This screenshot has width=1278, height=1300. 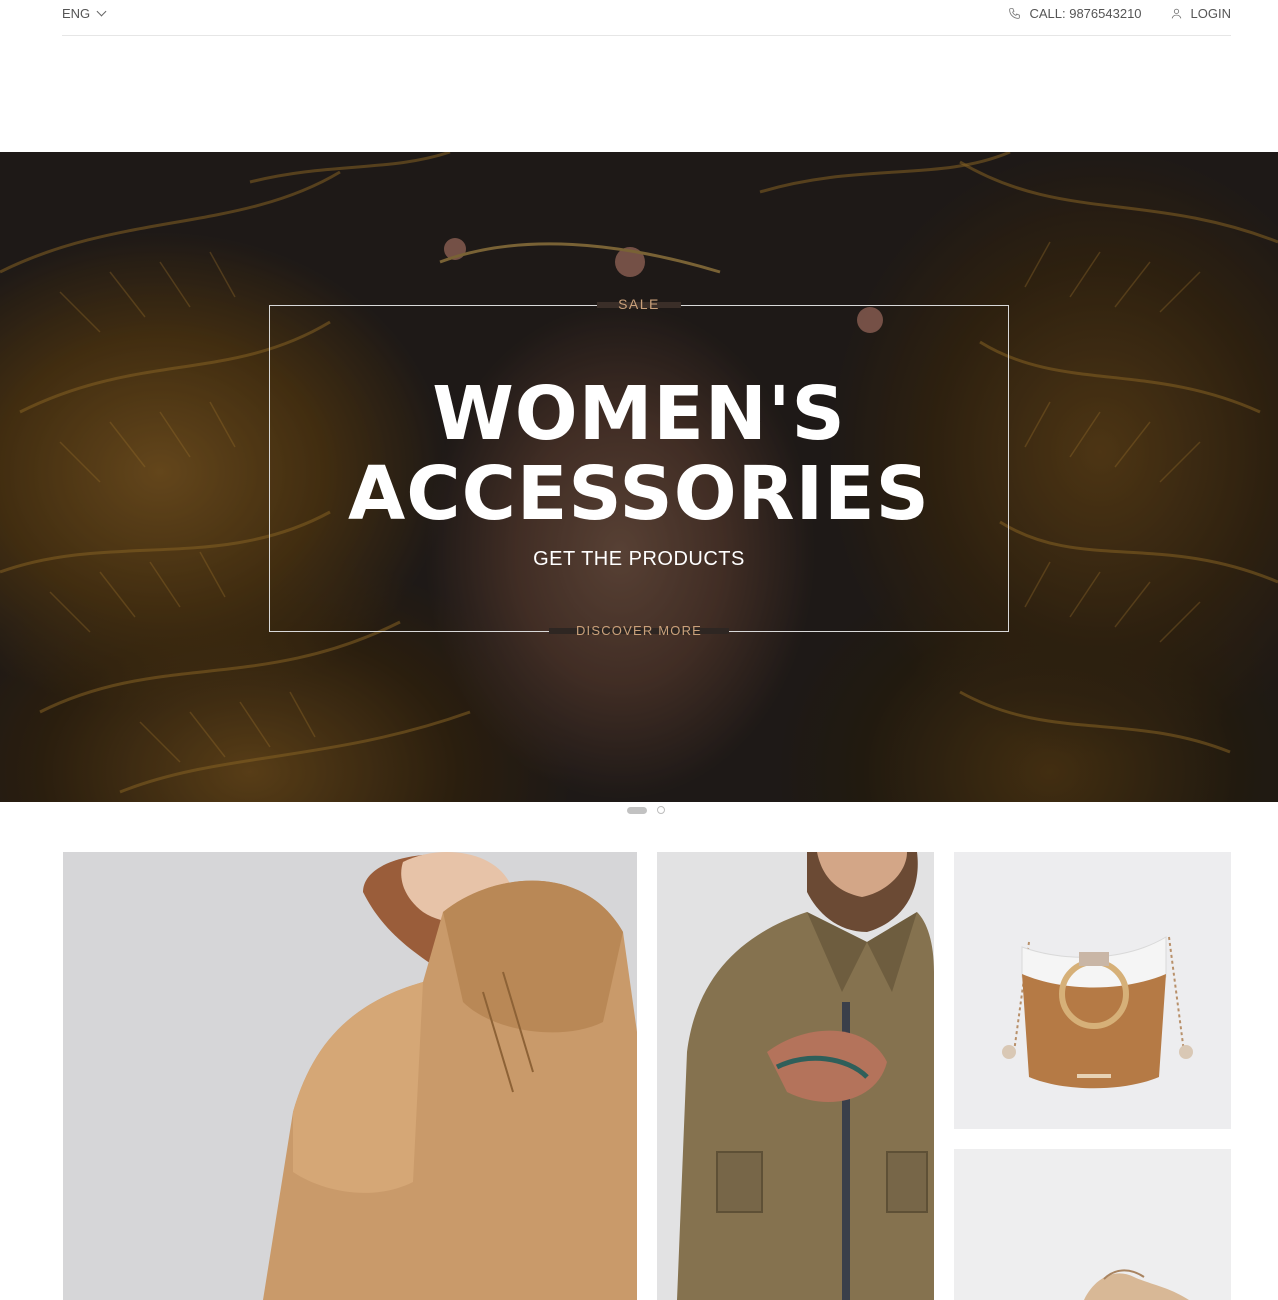 I want to click on user-icon, so click(x=1176, y=13).